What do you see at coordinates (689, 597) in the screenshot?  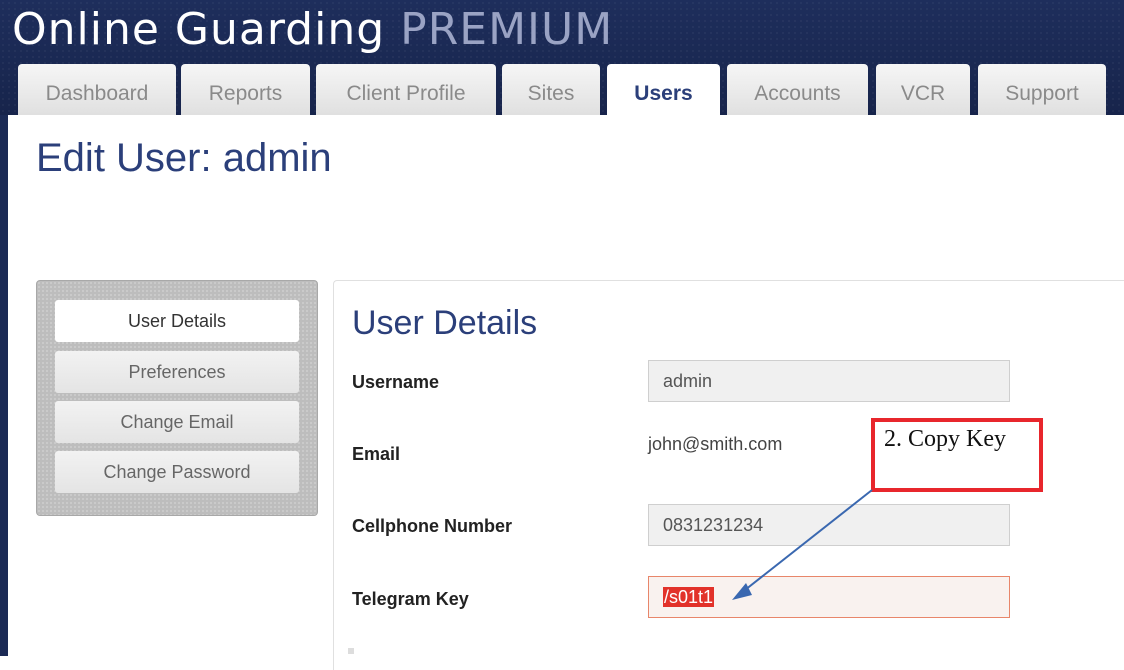 I see `telegram-key-selected-text: /s01t1` at bounding box center [689, 597].